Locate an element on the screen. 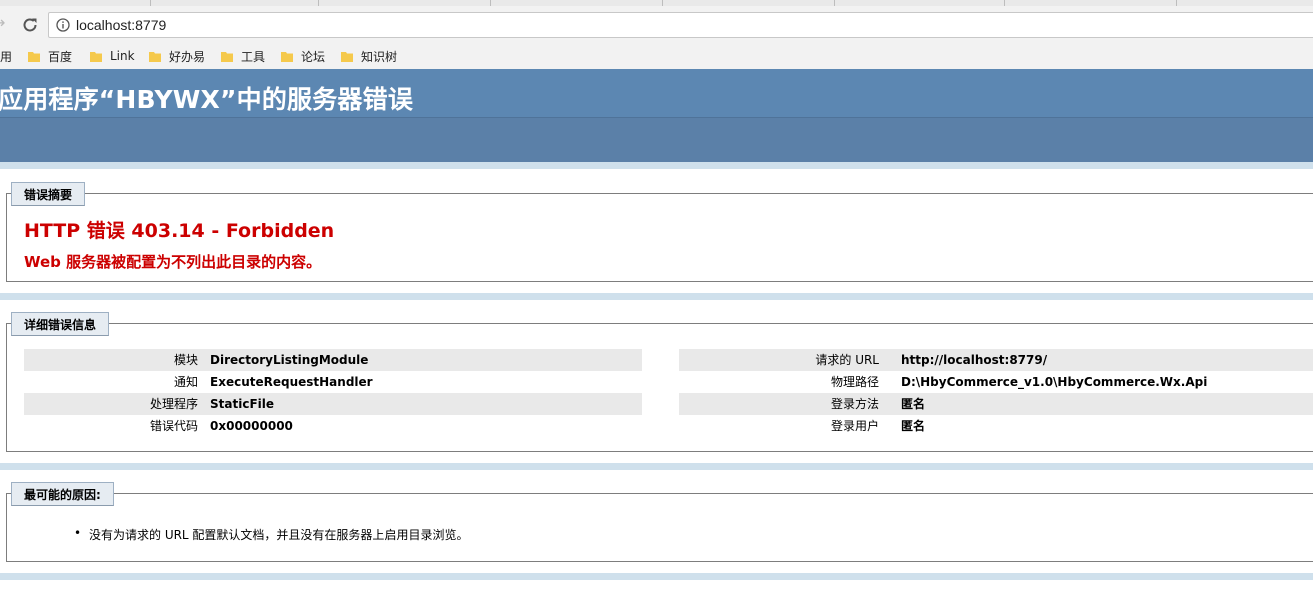  detail-row-logon-user: 登录用户 匿名 is located at coordinates (996, 426).